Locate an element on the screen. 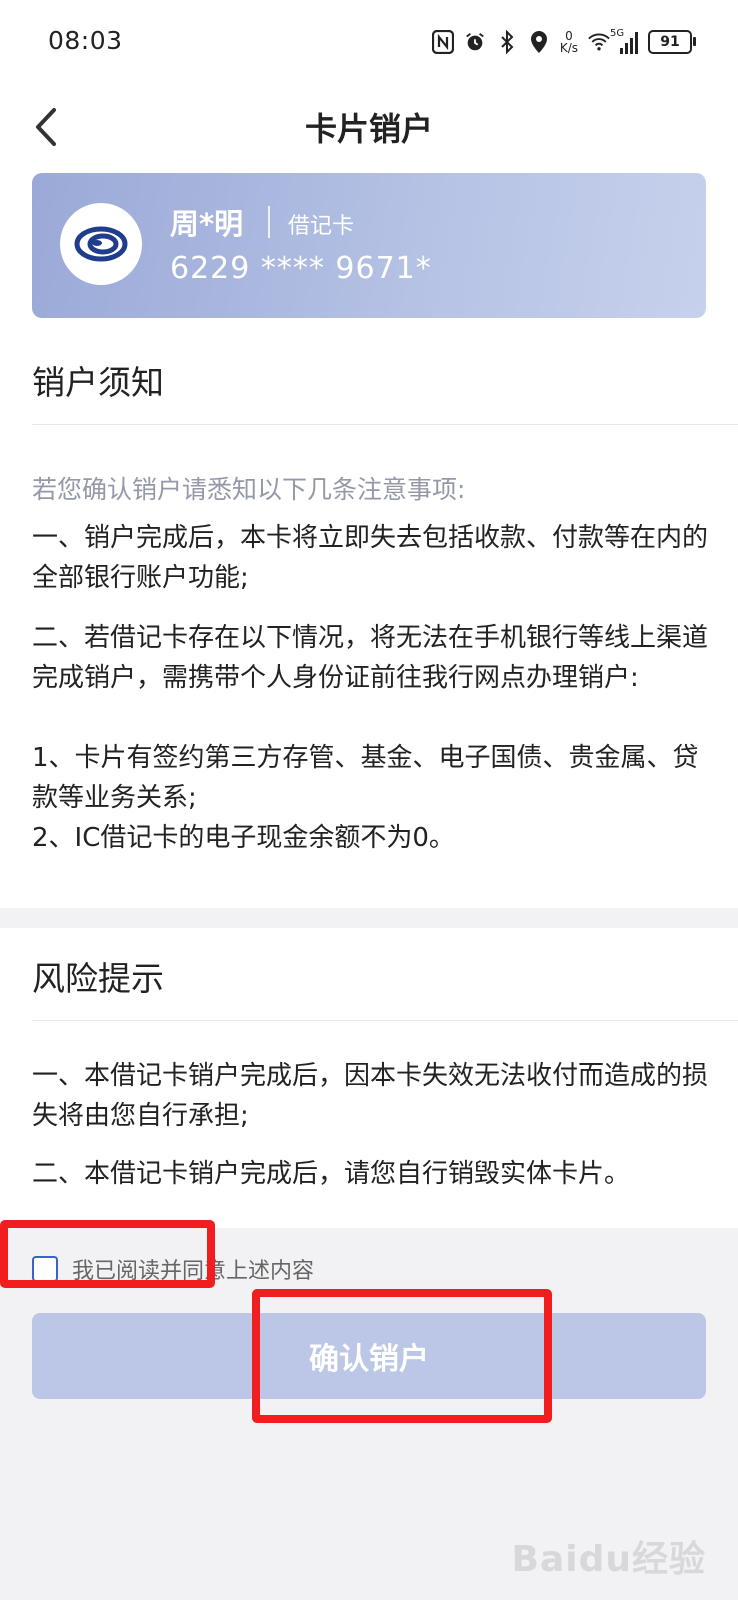  nav-header: 卡片销户 is located at coordinates (369, 127).